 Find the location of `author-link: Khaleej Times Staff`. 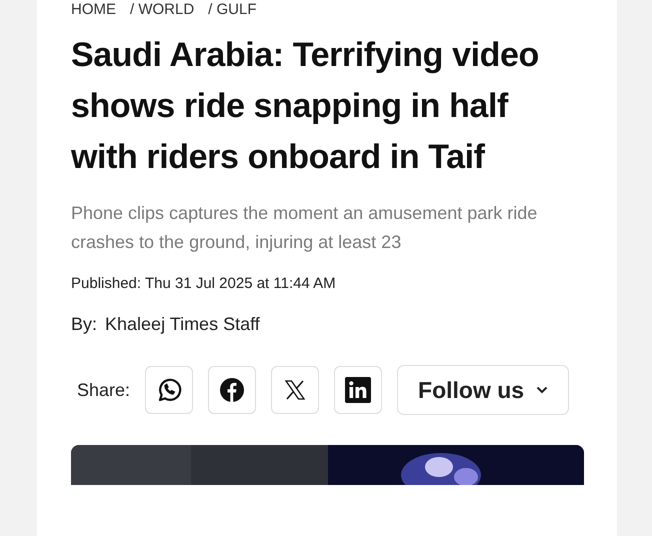

author-link: Khaleej Times Staff is located at coordinates (182, 324).